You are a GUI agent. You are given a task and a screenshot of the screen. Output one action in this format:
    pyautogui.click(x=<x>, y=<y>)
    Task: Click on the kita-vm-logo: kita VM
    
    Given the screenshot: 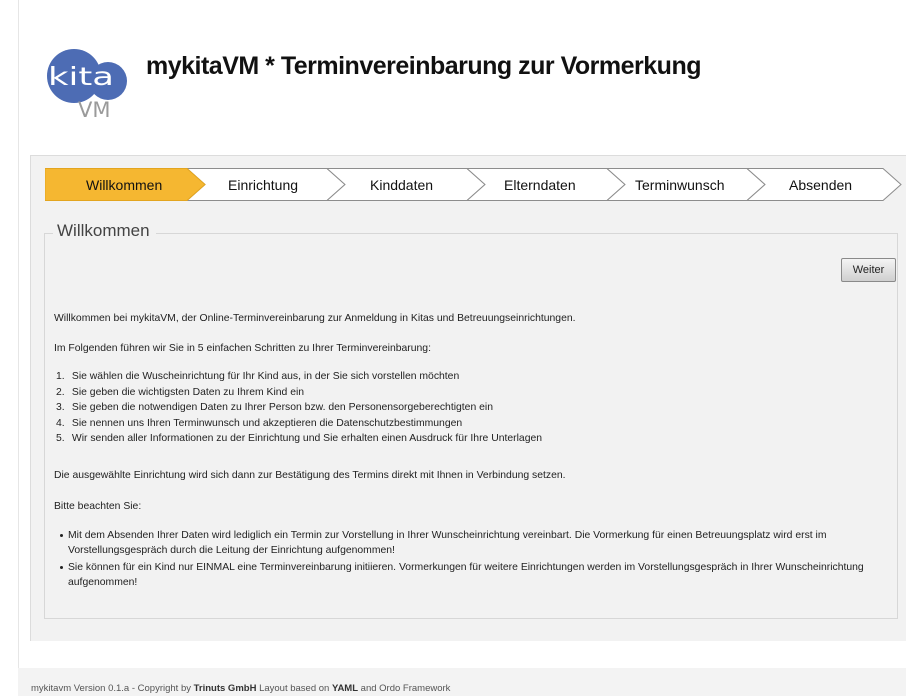 What is the action you would take?
    pyautogui.click(x=87, y=85)
    